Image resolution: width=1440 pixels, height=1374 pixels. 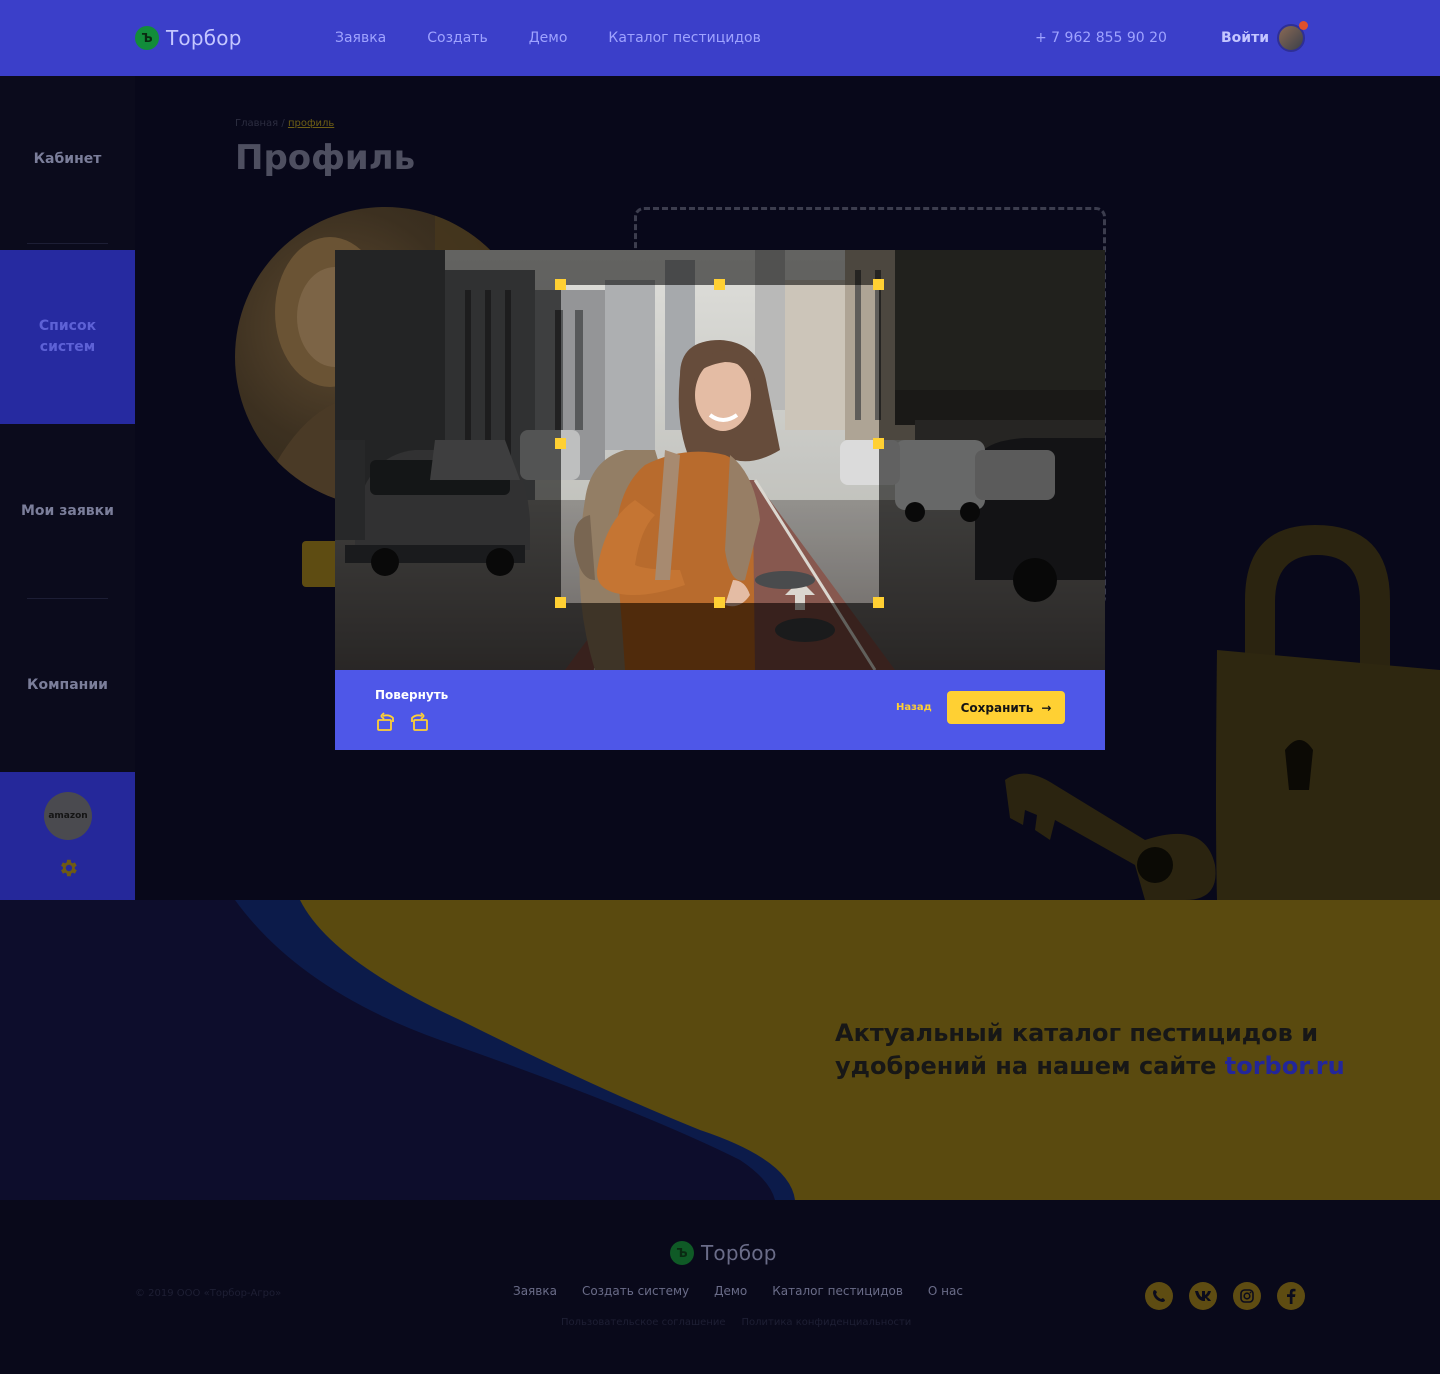 I want to click on crop-handle-bottom, so click(x=719, y=602).